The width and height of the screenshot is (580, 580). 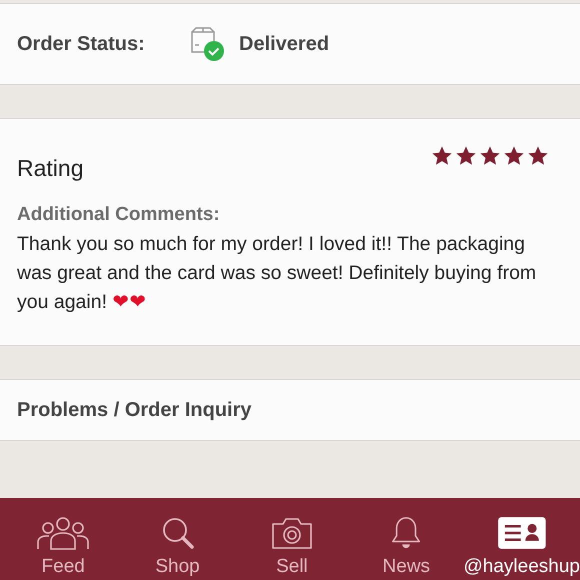 What do you see at coordinates (119, 215) in the screenshot?
I see `comments-label: Additional Comments:` at bounding box center [119, 215].